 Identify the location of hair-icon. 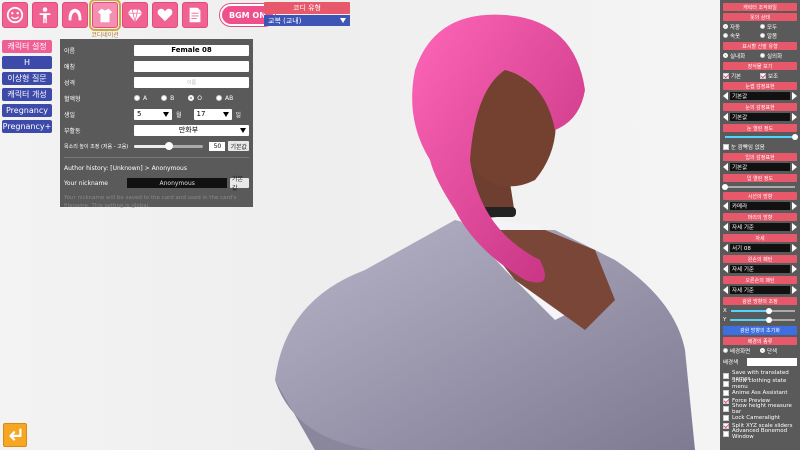
(75, 15).